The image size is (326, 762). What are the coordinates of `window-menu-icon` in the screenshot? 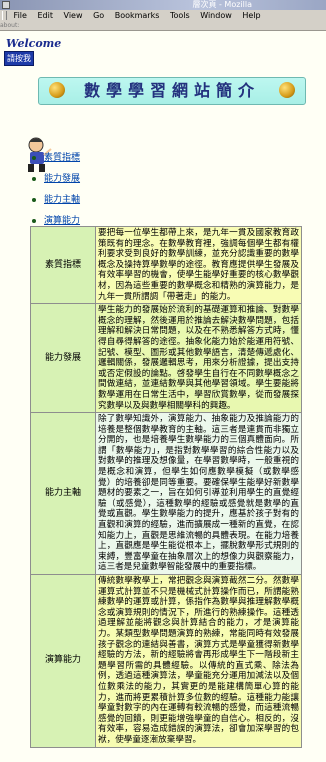 It's located at (6, 5).